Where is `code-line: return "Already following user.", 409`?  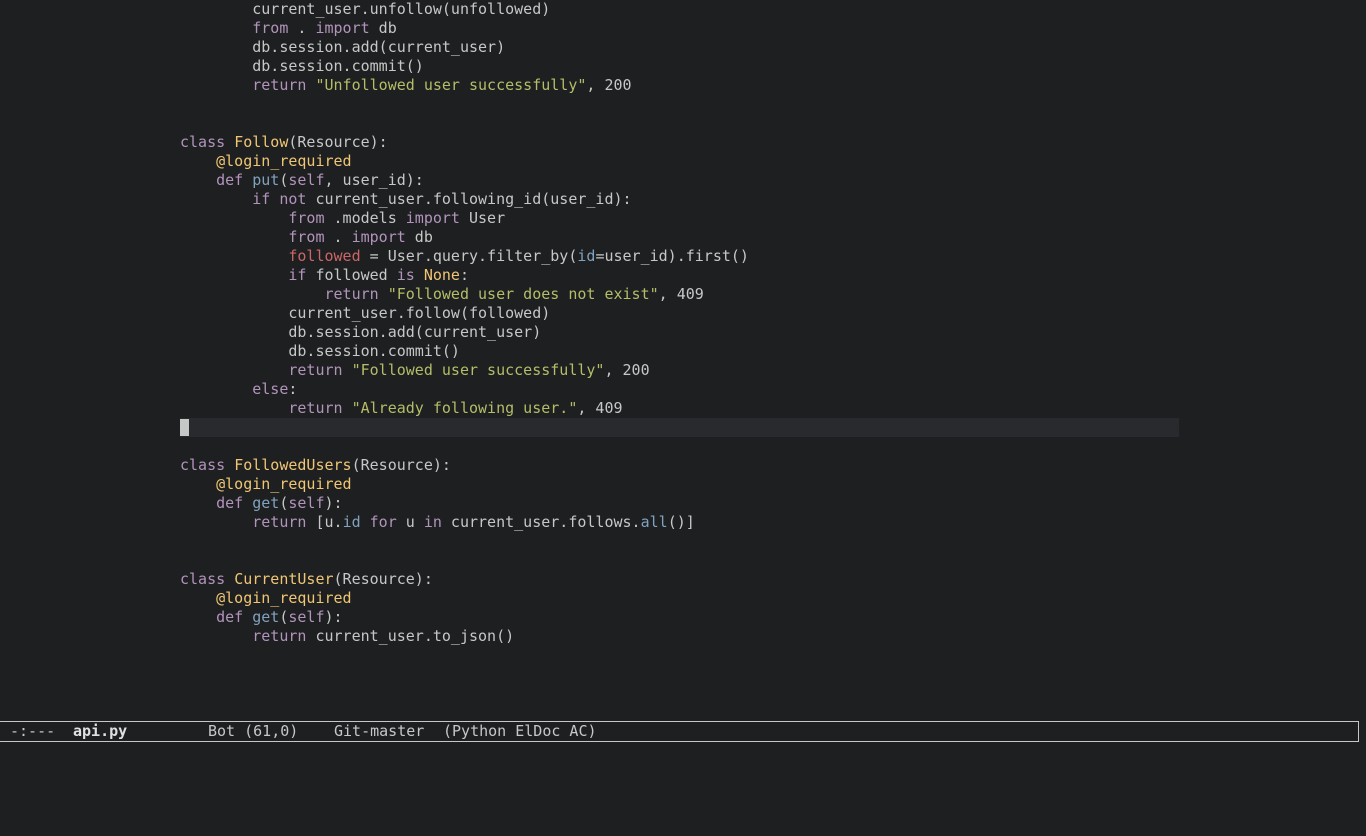
code-line: return "Already following user.", 409 is located at coordinates (679, 408).